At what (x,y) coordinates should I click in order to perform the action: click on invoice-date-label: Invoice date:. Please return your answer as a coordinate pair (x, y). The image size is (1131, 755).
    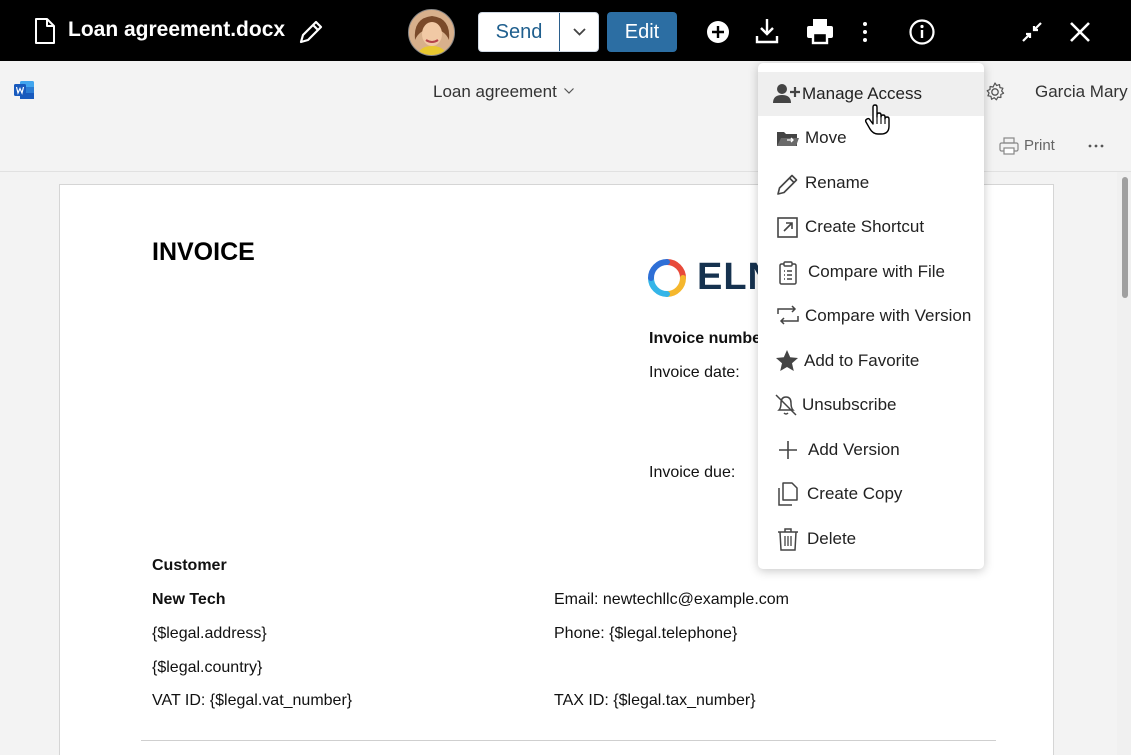
    Looking at the image, I should click on (694, 372).